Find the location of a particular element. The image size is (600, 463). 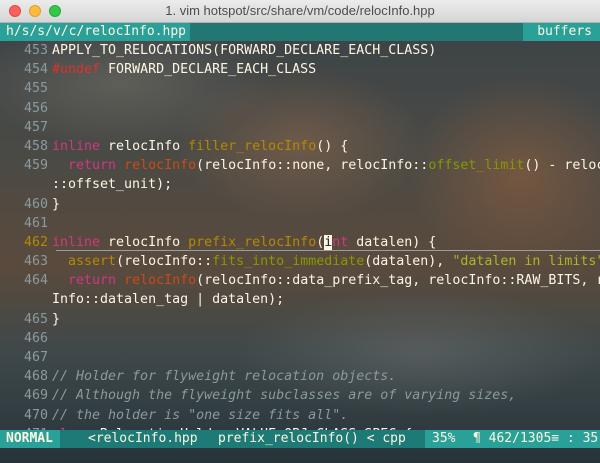

mode-indicator: NORMAL is located at coordinates (29, 439).